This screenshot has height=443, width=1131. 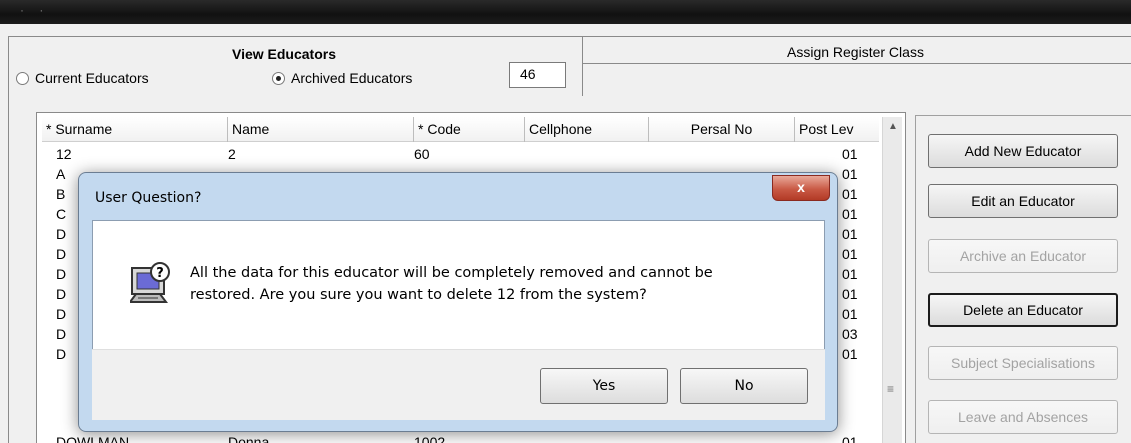 I want to click on subject-specialisations-button: Subject Specialisations, so click(x=1023, y=363).